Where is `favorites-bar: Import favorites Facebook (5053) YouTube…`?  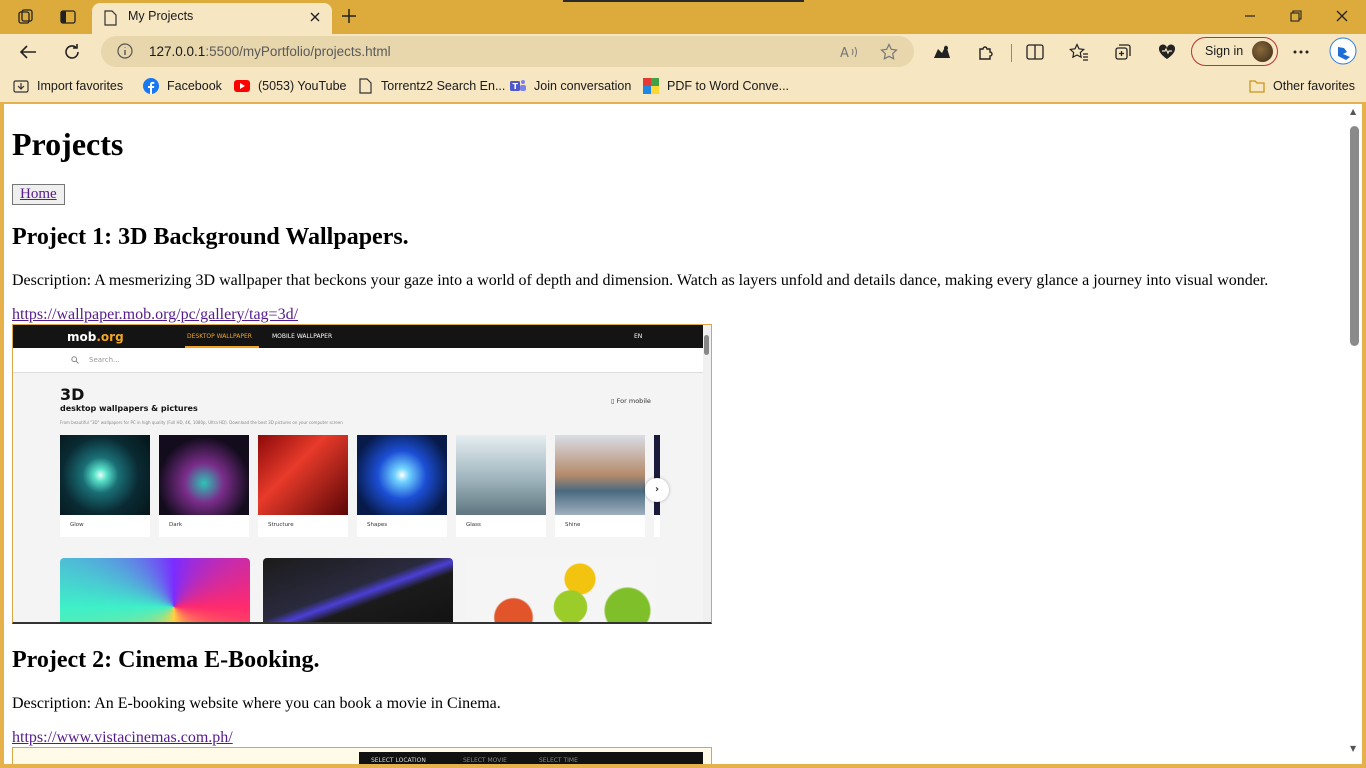
favorites-bar: Import favorites Facebook (5053) YouTube… is located at coordinates (683, 86).